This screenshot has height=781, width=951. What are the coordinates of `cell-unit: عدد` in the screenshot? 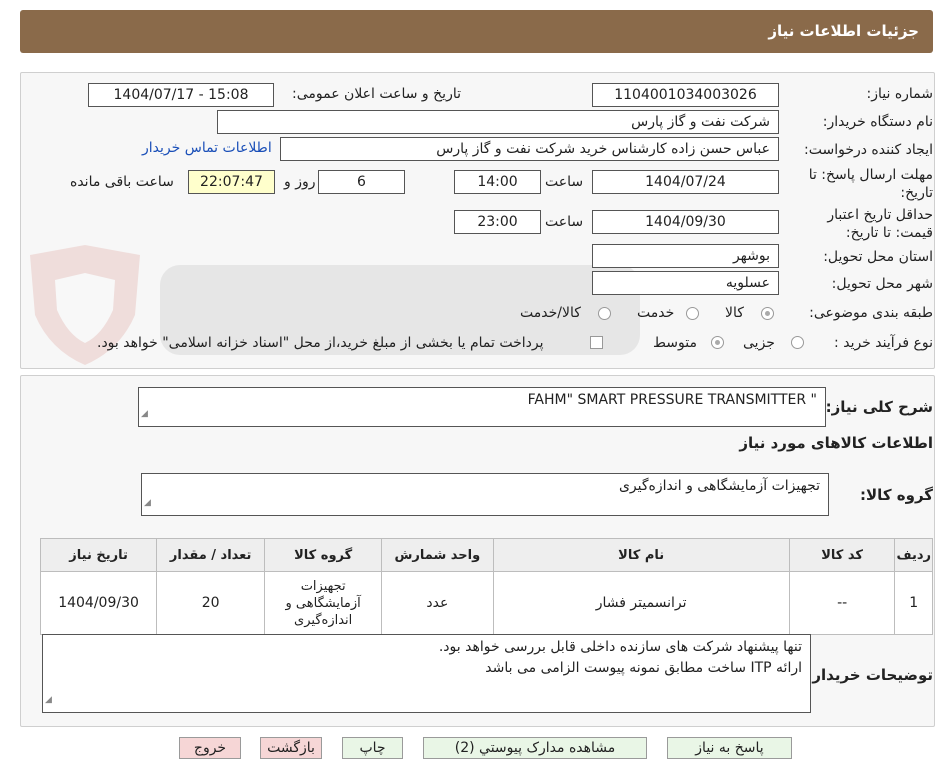 It's located at (437, 603).